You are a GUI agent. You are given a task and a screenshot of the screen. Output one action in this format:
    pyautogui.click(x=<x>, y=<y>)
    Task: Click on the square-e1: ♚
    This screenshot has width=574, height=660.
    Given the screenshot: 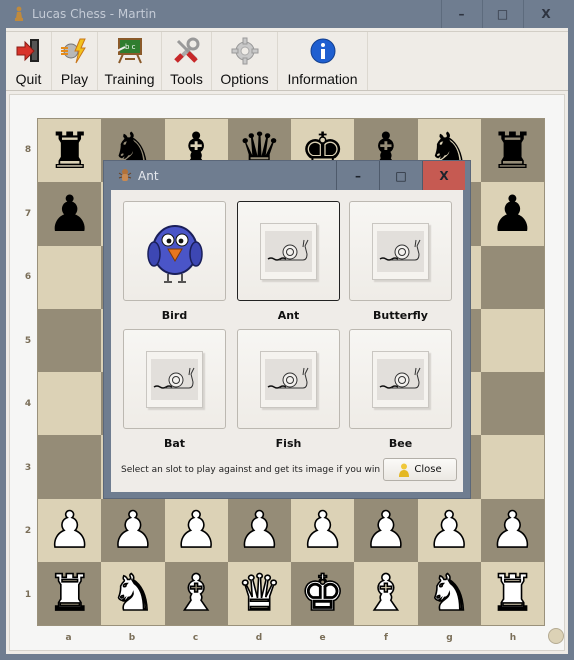 What is the action you would take?
    pyautogui.click(x=323, y=593)
    